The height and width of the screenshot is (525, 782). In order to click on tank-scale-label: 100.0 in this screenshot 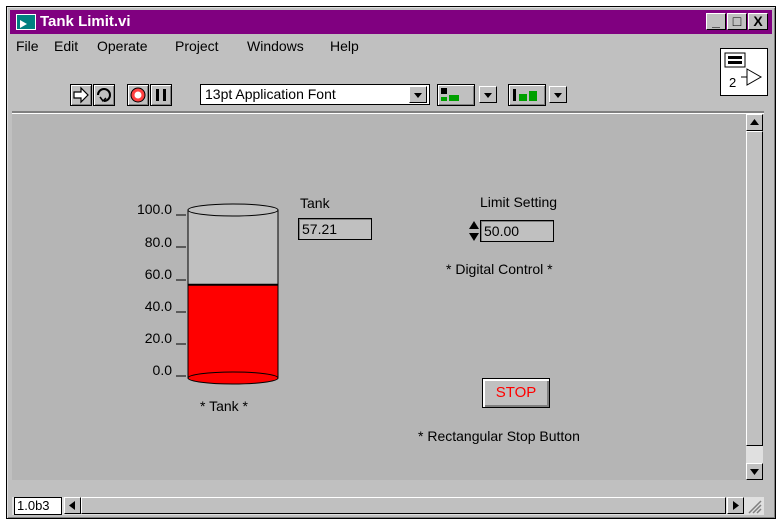, I will do `click(154, 209)`.